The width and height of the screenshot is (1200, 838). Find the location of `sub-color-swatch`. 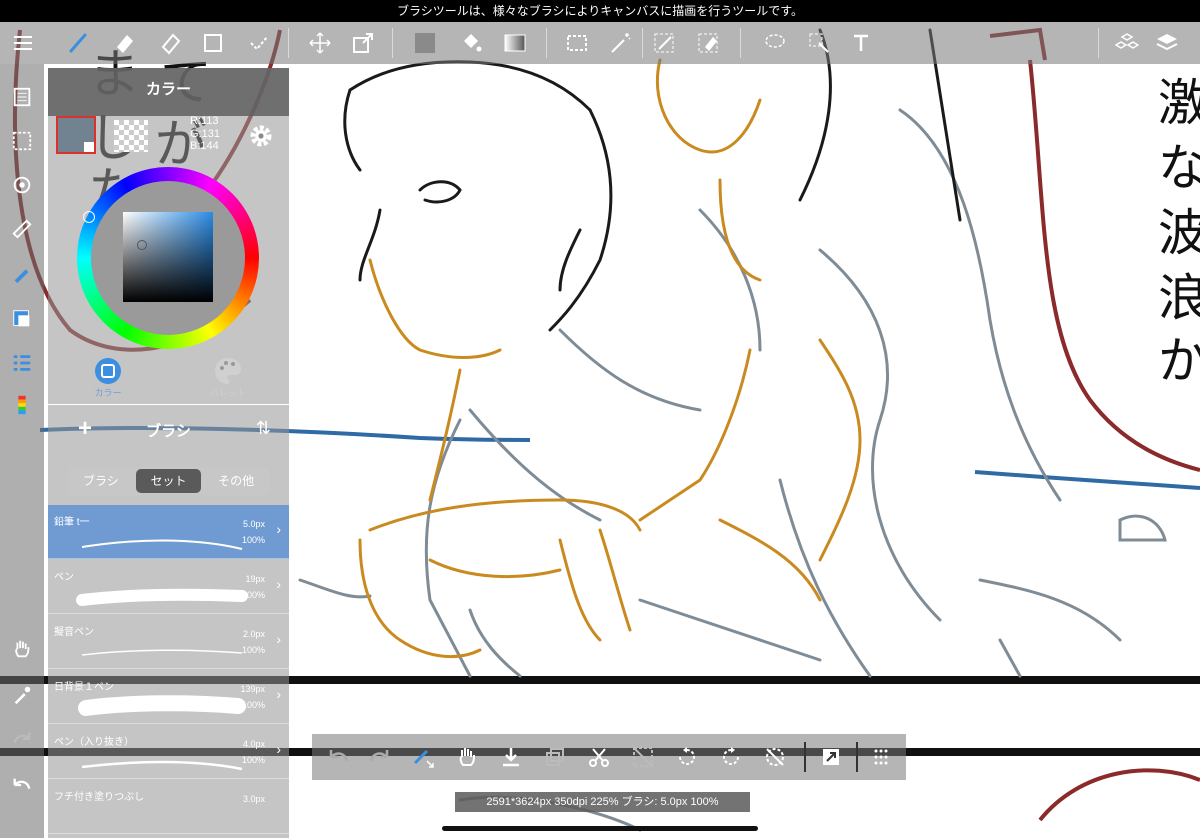

sub-color-swatch is located at coordinates (131, 136).